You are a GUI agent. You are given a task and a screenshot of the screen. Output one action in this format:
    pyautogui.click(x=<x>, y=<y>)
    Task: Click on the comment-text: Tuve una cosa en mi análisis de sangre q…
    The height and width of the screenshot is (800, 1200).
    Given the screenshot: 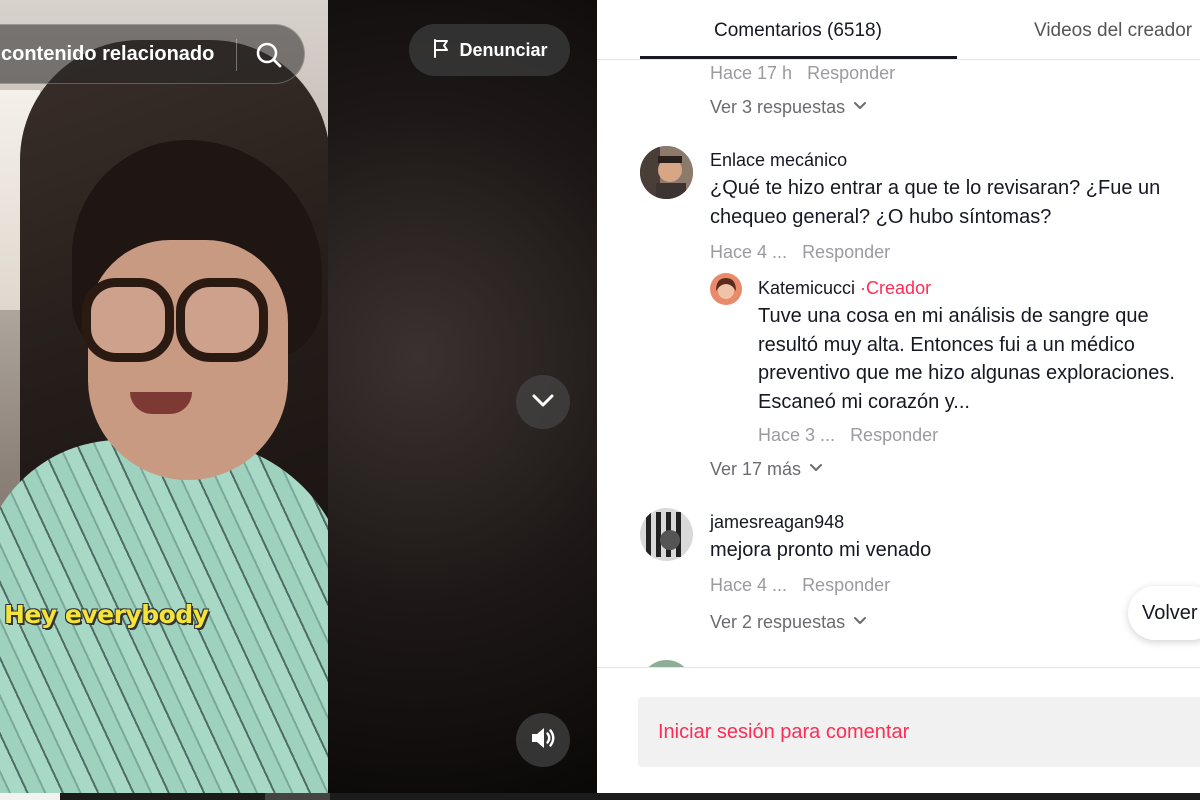 What is the action you would take?
    pyautogui.click(x=966, y=359)
    